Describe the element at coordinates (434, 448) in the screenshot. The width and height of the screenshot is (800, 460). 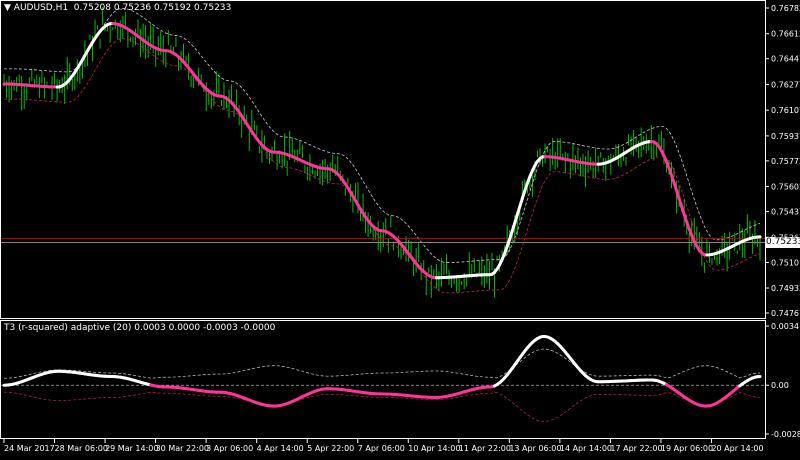
I see `time-tick-label: 10 Apr 14:00` at that location.